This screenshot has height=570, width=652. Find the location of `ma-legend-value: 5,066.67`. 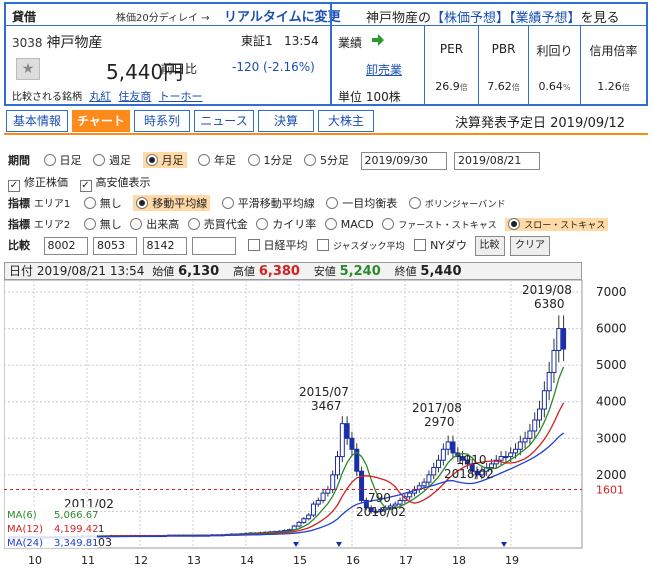

ma-legend-value: 5,066.67 is located at coordinates (76, 515).